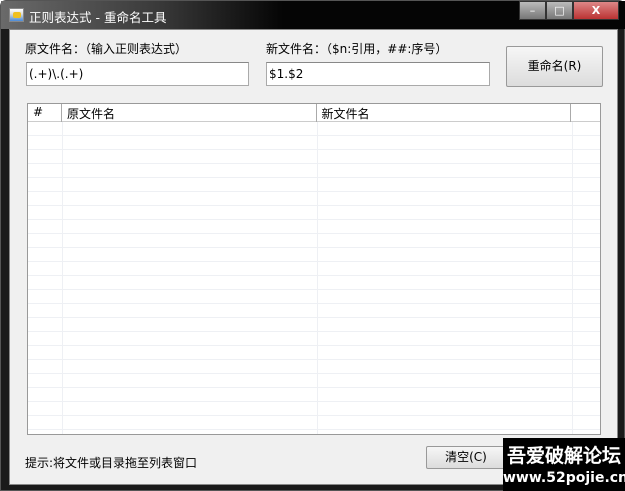 The width and height of the screenshot is (625, 491). I want to click on watermark-url: www.52pojie.cn, so click(564, 478).